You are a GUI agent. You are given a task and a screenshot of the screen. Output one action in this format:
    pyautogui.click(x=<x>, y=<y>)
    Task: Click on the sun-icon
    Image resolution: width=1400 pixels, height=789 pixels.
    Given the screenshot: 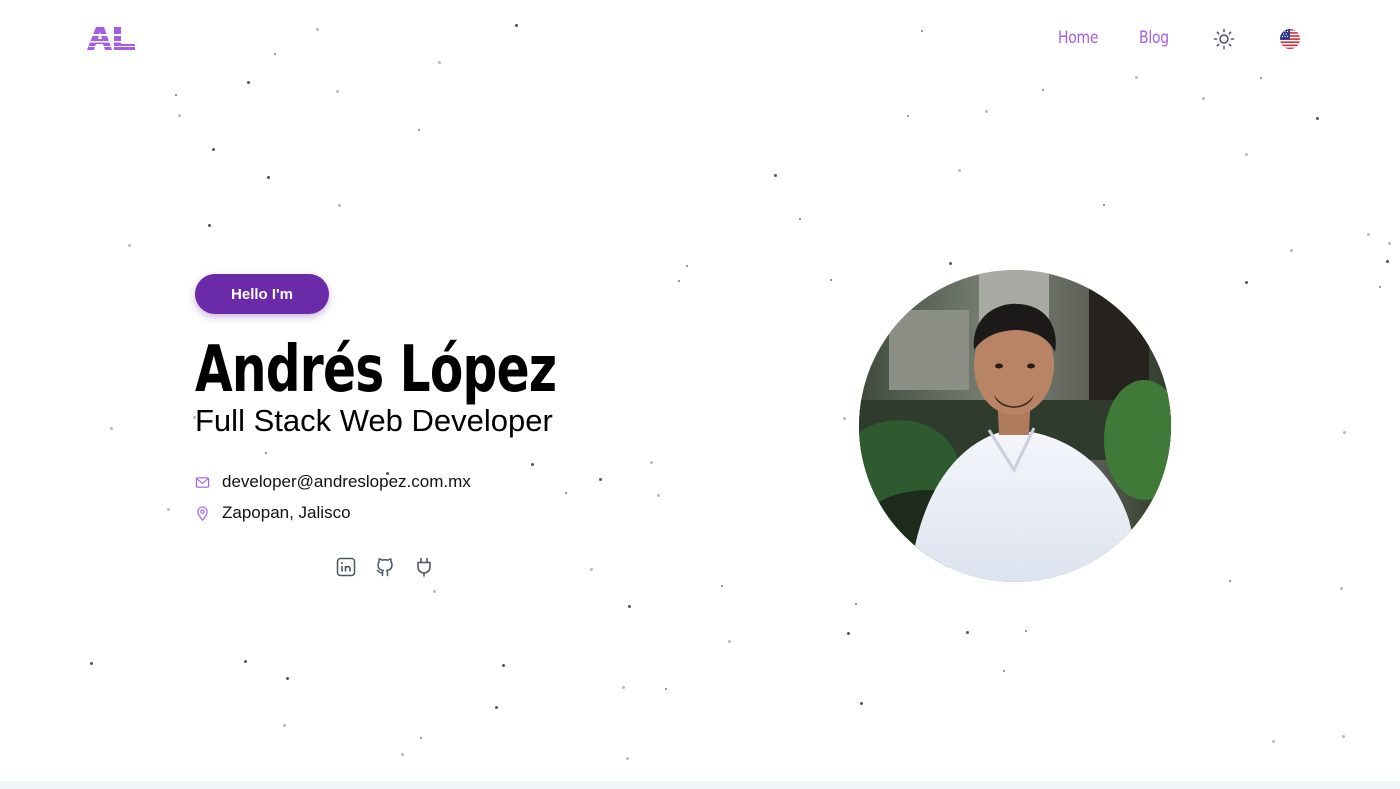 What is the action you would take?
    pyautogui.click(x=1224, y=39)
    